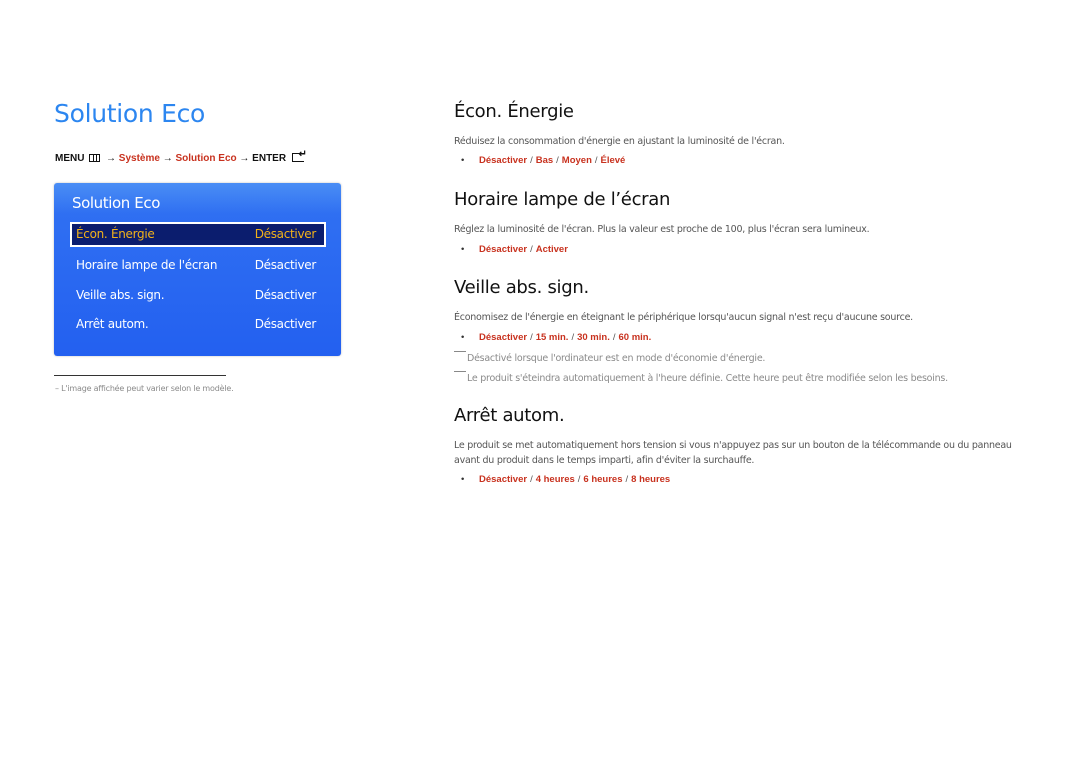 The height and width of the screenshot is (763, 1080). Describe the element at coordinates (140, 375) in the screenshot. I see `footnote-divider` at that location.